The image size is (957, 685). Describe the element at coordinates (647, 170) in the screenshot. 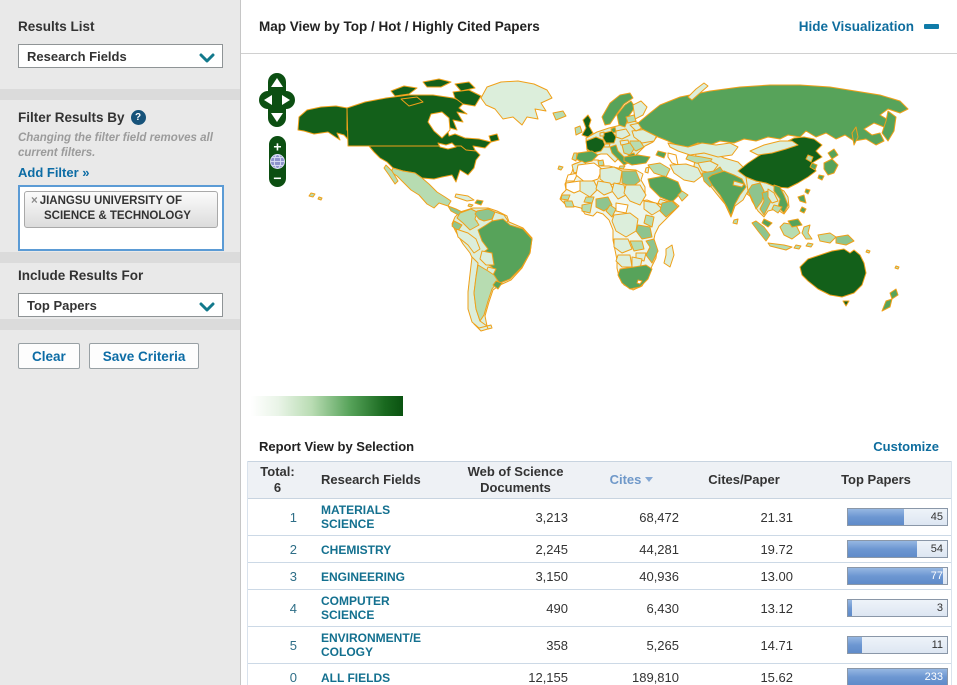

I see `country-israel` at that location.